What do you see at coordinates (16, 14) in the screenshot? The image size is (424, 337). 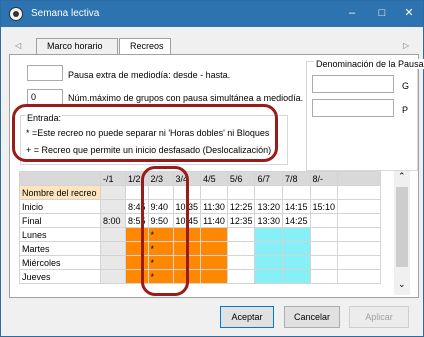 I see `app-icon` at bounding box center [16, 14].